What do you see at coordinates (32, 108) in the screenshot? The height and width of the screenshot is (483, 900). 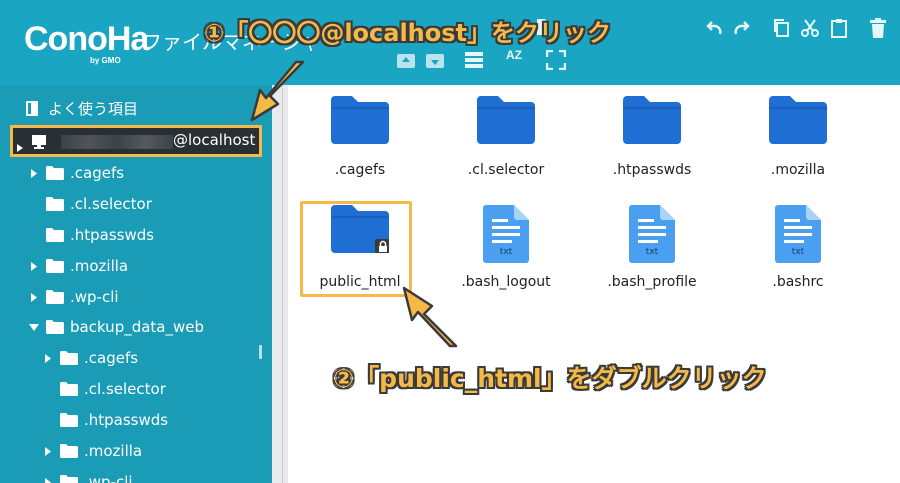 I see `bookmark-icon` at bounding box center [32, 108].